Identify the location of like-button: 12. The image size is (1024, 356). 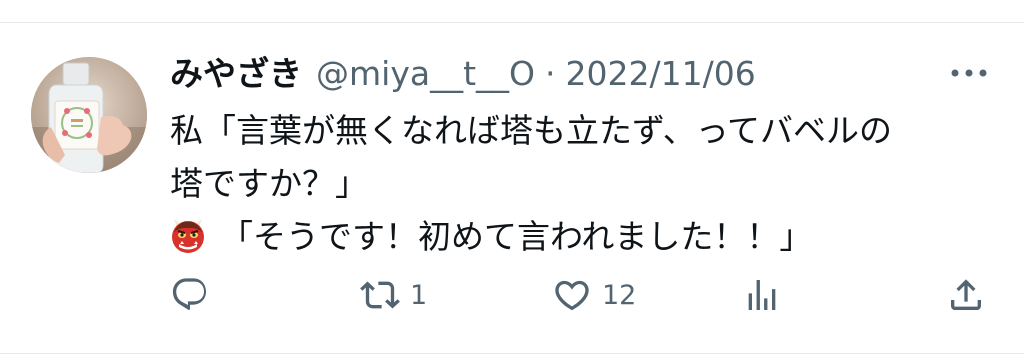
(594, 295).